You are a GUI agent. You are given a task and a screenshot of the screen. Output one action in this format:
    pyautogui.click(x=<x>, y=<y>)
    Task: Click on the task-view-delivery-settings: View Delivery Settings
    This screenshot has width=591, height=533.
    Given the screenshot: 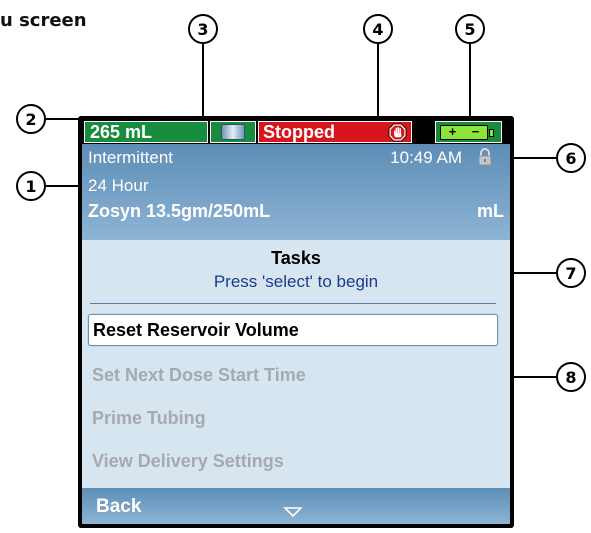 What is the action you would take?
    pyautogui.click(x=293, y=462)
    